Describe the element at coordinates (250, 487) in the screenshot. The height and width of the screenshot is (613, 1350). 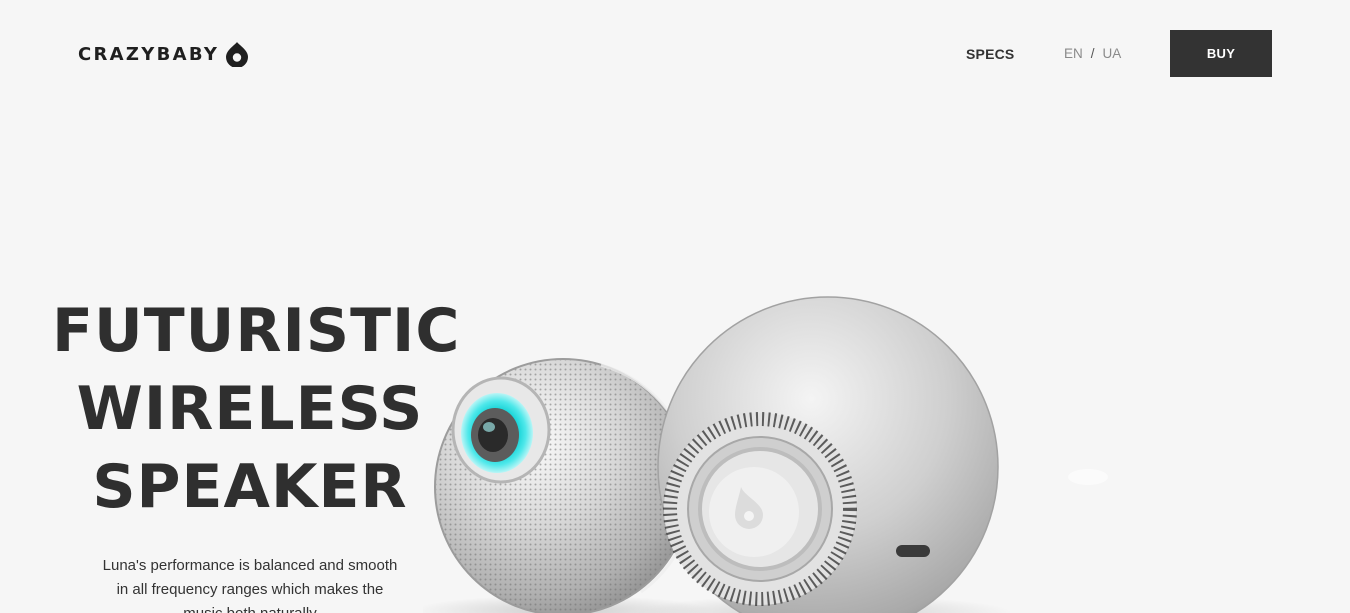
I see `hero-title-line: SPEAKER` at that location.